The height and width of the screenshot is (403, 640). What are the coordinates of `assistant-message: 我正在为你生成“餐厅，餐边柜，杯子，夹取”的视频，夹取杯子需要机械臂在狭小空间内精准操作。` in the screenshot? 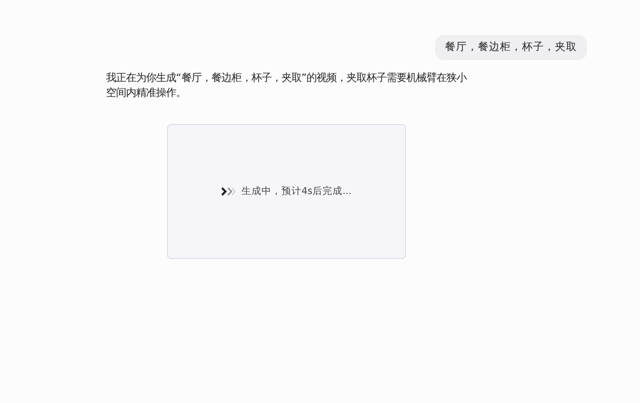 It's located at (287, 86).